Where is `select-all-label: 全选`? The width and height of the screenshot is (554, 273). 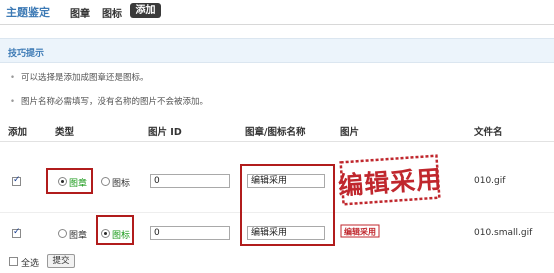 select-all-label: 全选 is located at coordinates (30, 264).